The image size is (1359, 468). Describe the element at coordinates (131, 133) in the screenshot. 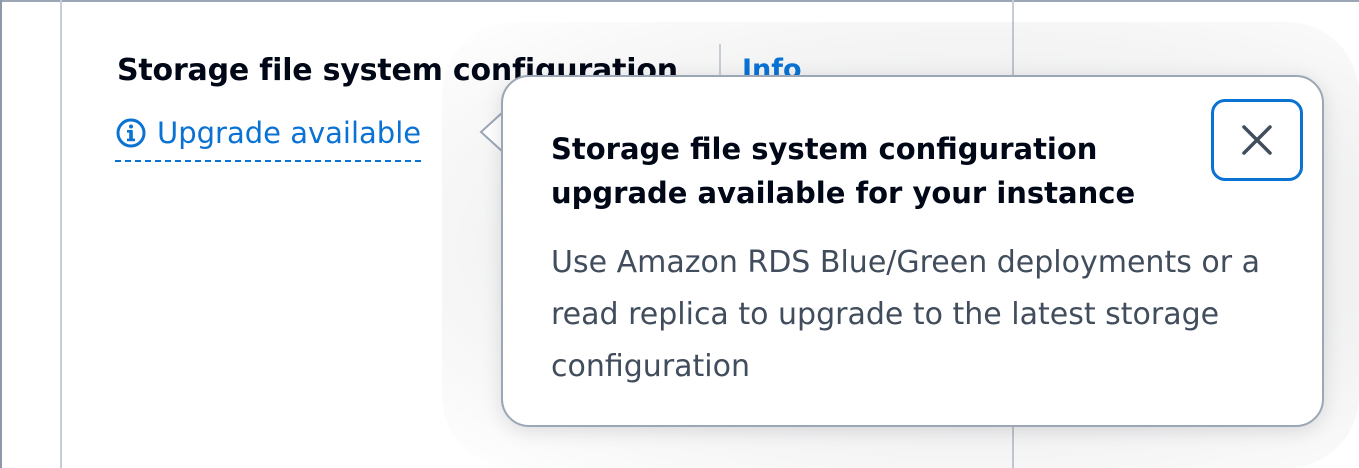

I see `info-circle-icon` at that location.